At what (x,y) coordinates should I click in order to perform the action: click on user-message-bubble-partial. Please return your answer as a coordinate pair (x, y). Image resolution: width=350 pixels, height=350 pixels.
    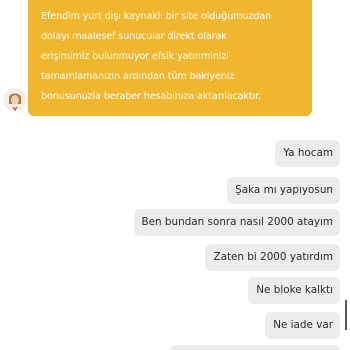
    Looking at the image, I should click on (255, 347).